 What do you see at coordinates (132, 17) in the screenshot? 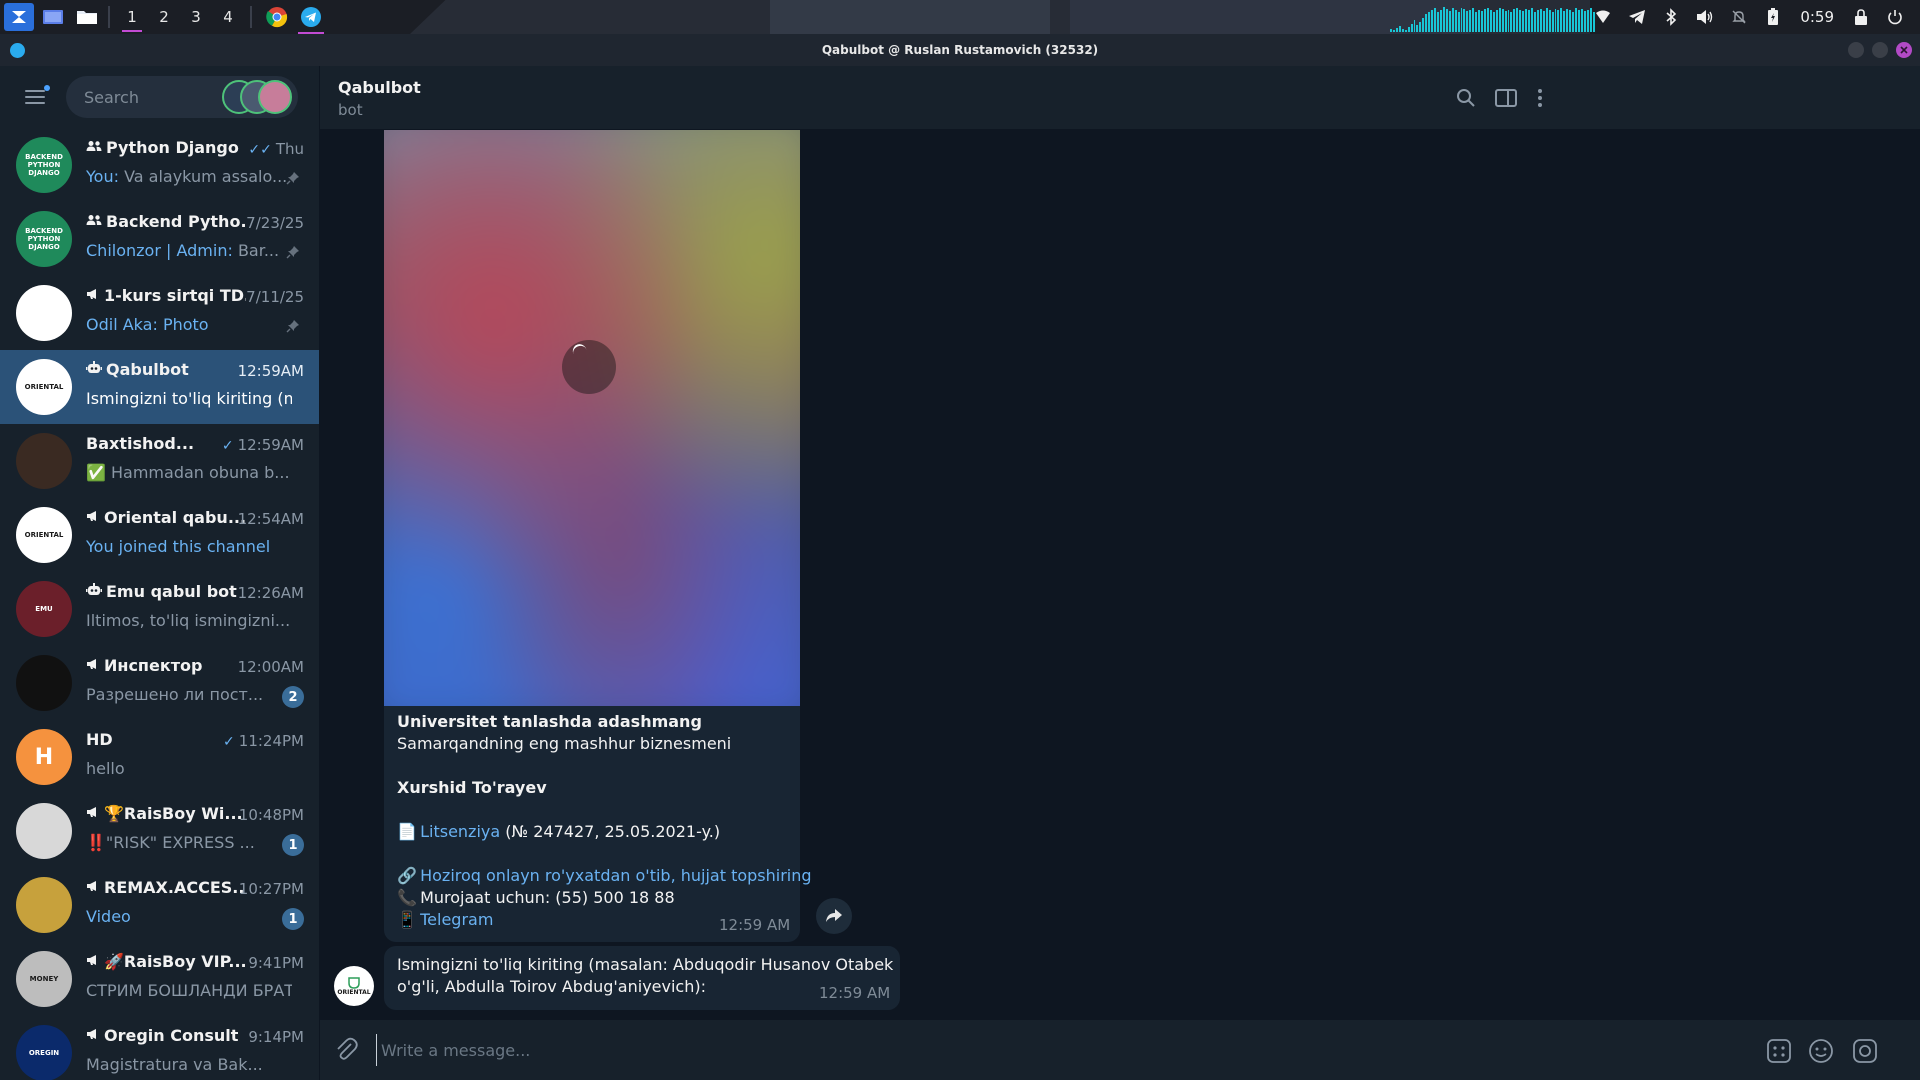
I see `workspace-1: 1` at bounding box center [132, 17].